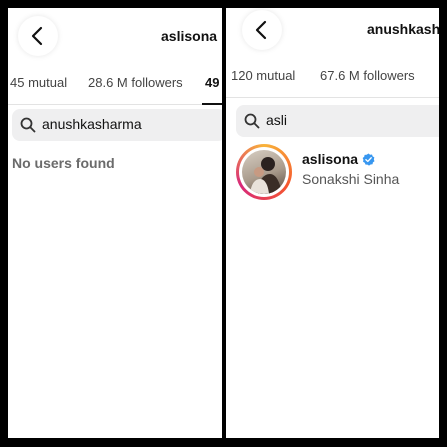 This screenshot has width=447, height=447. Describe the element at coordinates (63, 163) in the screenshot. I see `empty-results-message: No users found` at that location.